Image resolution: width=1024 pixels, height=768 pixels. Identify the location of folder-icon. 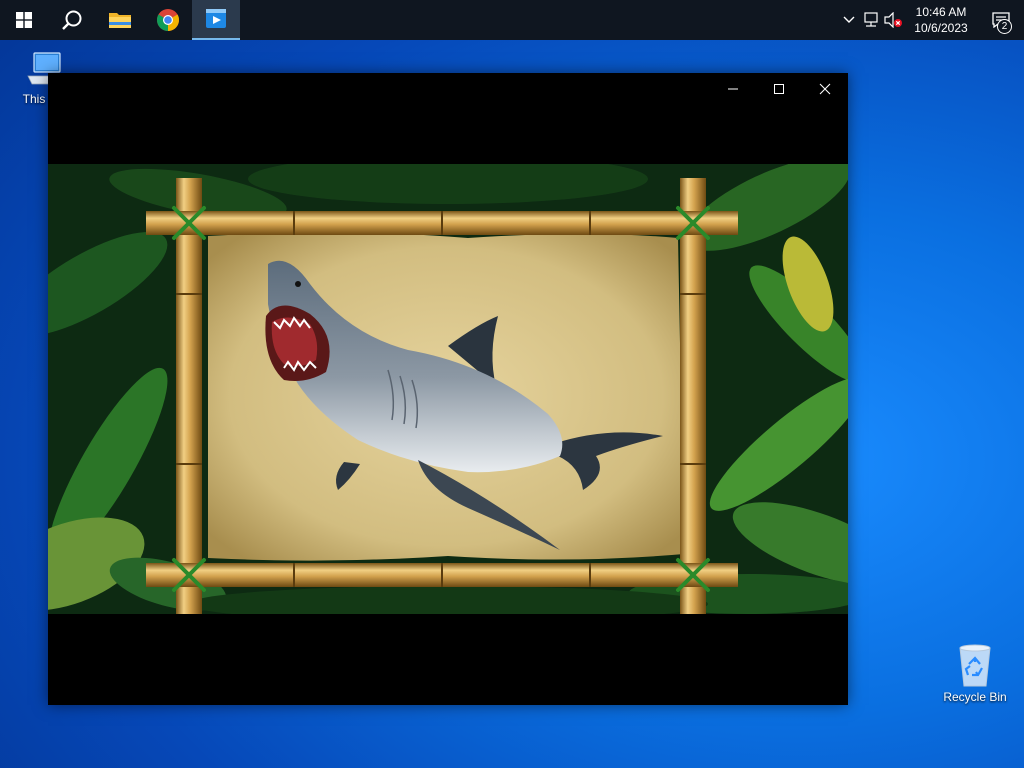
(120, 20).